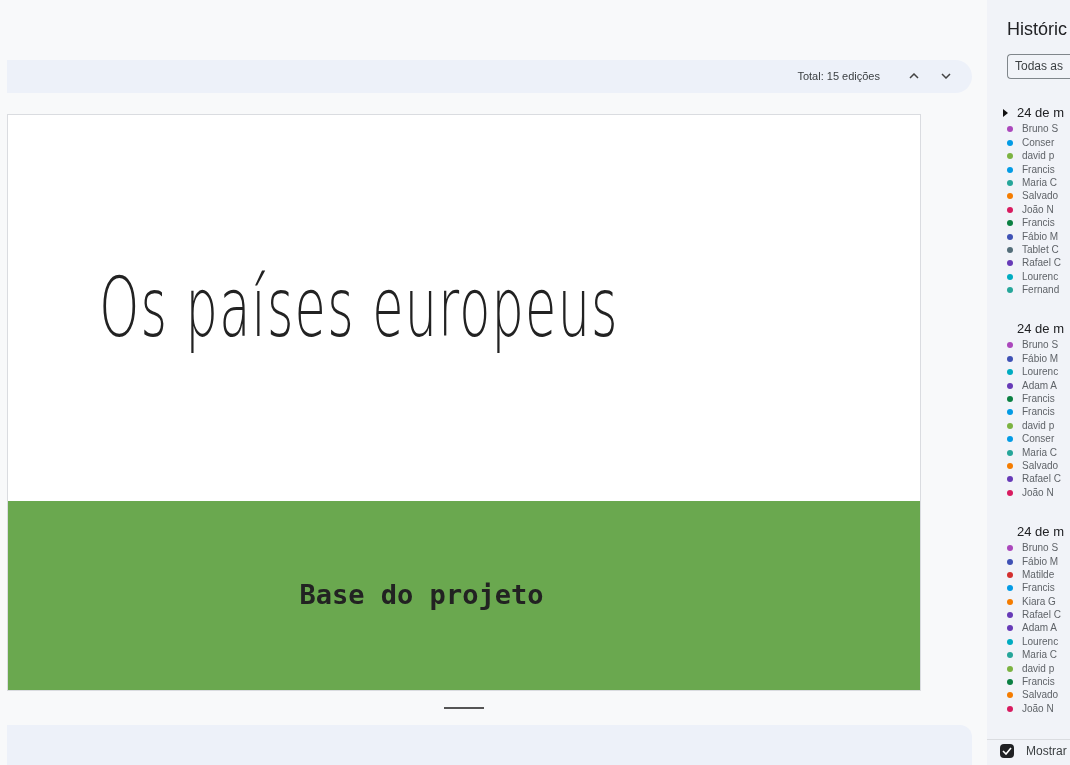  What do you see at coordinates (1038, 574) in the screenshot?
I see `editor-name: Matilde` at bounding box center [1038, 574].